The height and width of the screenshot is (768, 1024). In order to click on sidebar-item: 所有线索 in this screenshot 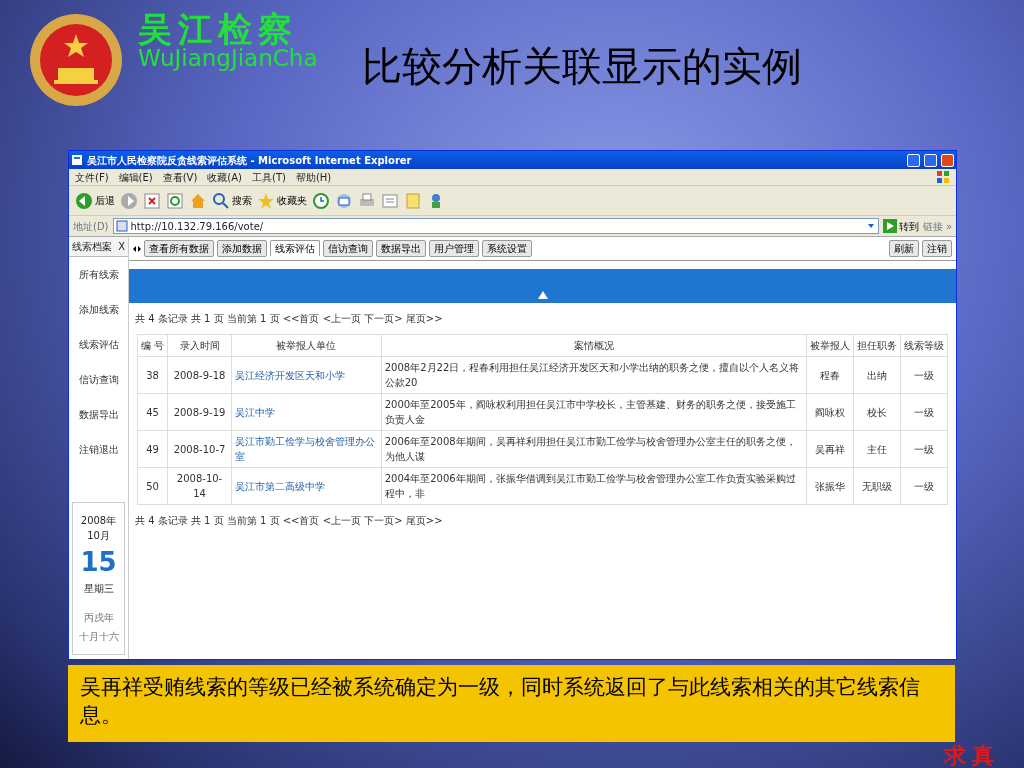, I will do `click(98, 274)`.